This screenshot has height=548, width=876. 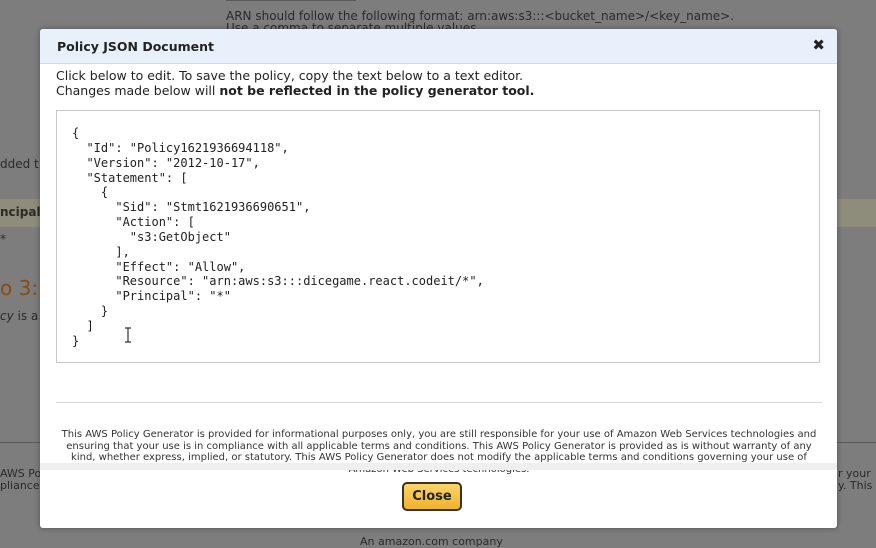 What do you see at coordinates (26, 316) in the screenshot?
I see `bg-policy-rest: is a` at bounding box center [26, 316].